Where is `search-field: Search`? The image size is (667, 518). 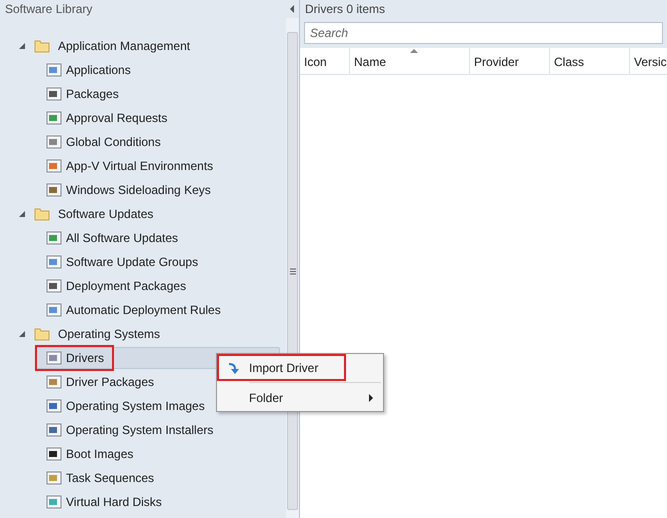
search-field: Search is located at coordinates (483, 33).